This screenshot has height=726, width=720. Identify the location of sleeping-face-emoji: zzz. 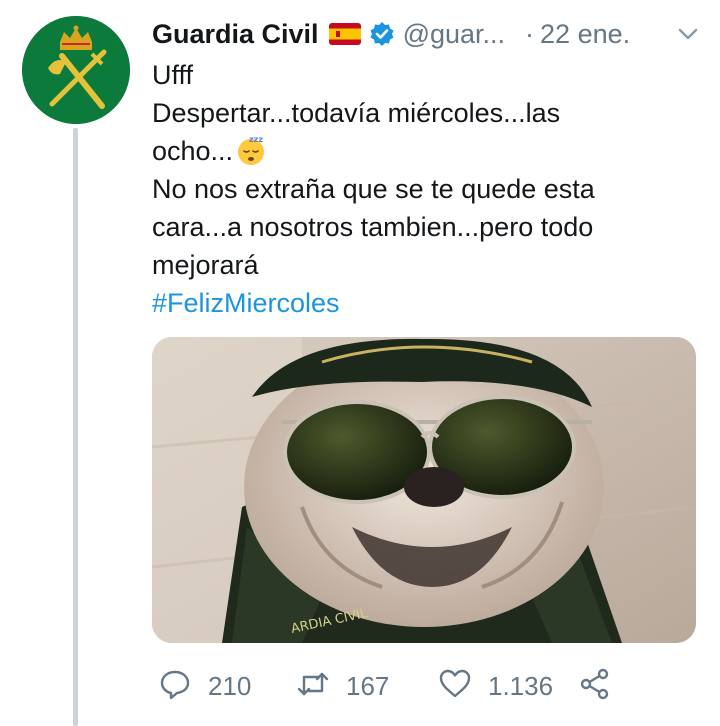
(251, 150).